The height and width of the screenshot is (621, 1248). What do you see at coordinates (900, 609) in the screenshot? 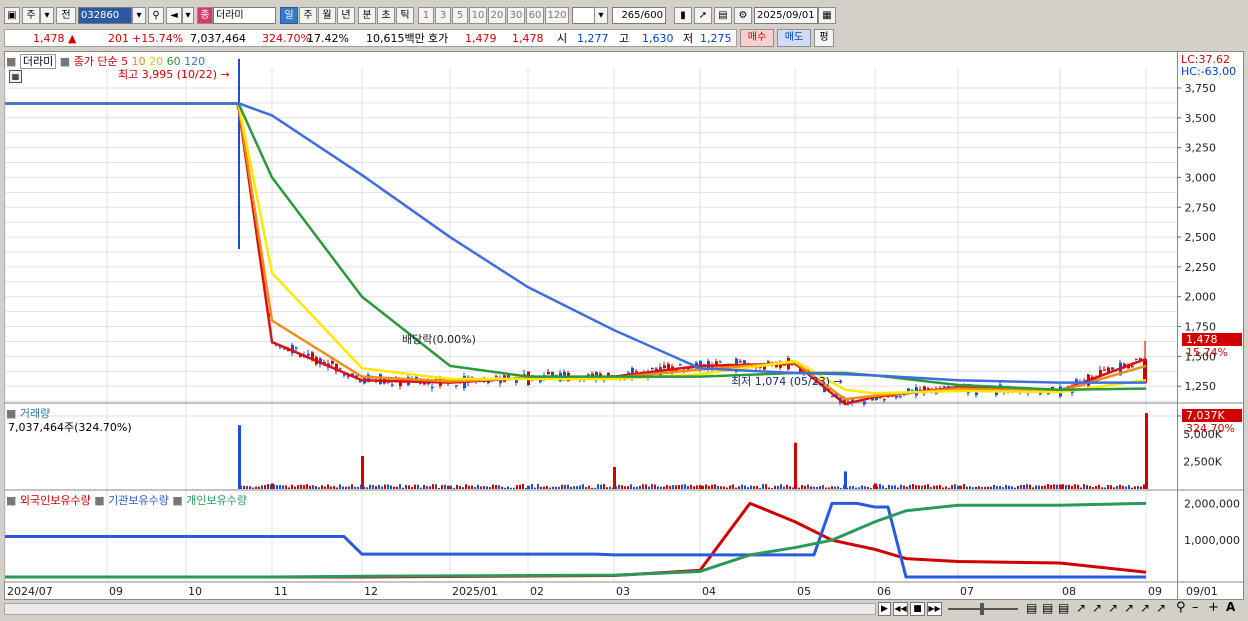
I see `first-page-icon: ◀◀` at bounding box center [900, 609].